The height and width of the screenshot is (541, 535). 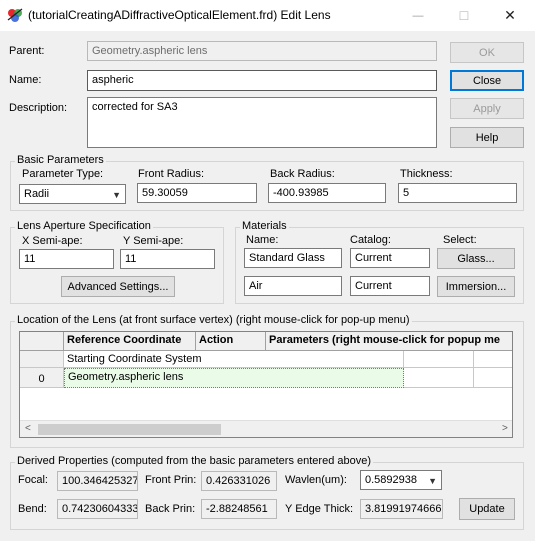 I want to click on apply-button: Apply, so click(x=487, y=108).